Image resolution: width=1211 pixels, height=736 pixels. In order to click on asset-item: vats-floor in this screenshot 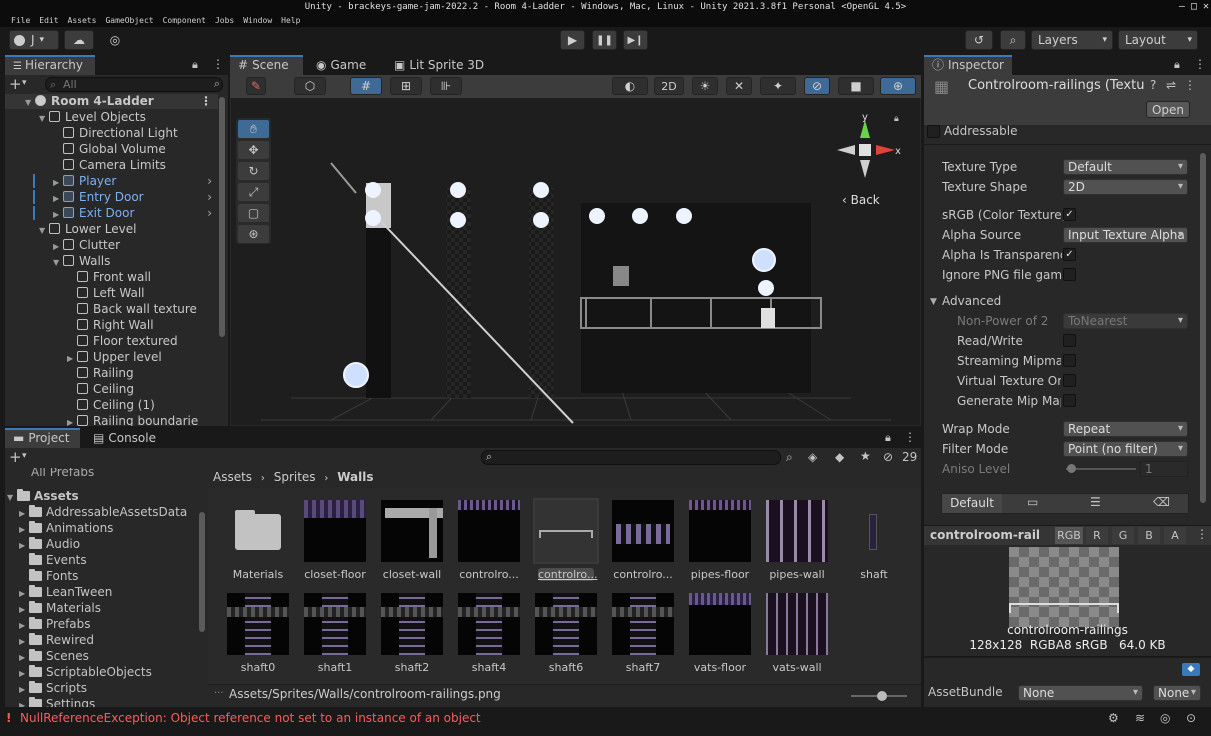, I will do `click(720, 633)`.